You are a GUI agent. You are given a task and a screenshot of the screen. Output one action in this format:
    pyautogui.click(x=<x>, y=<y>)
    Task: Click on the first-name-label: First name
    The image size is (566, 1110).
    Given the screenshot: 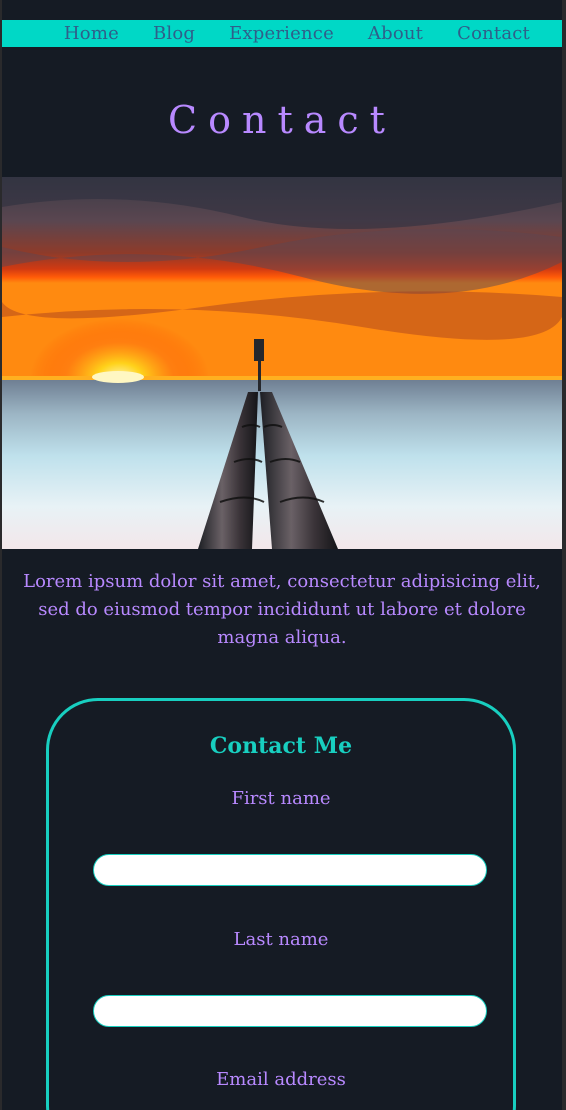 What is the action you would take?
    pyautogui.click(x=281, y=798)
    